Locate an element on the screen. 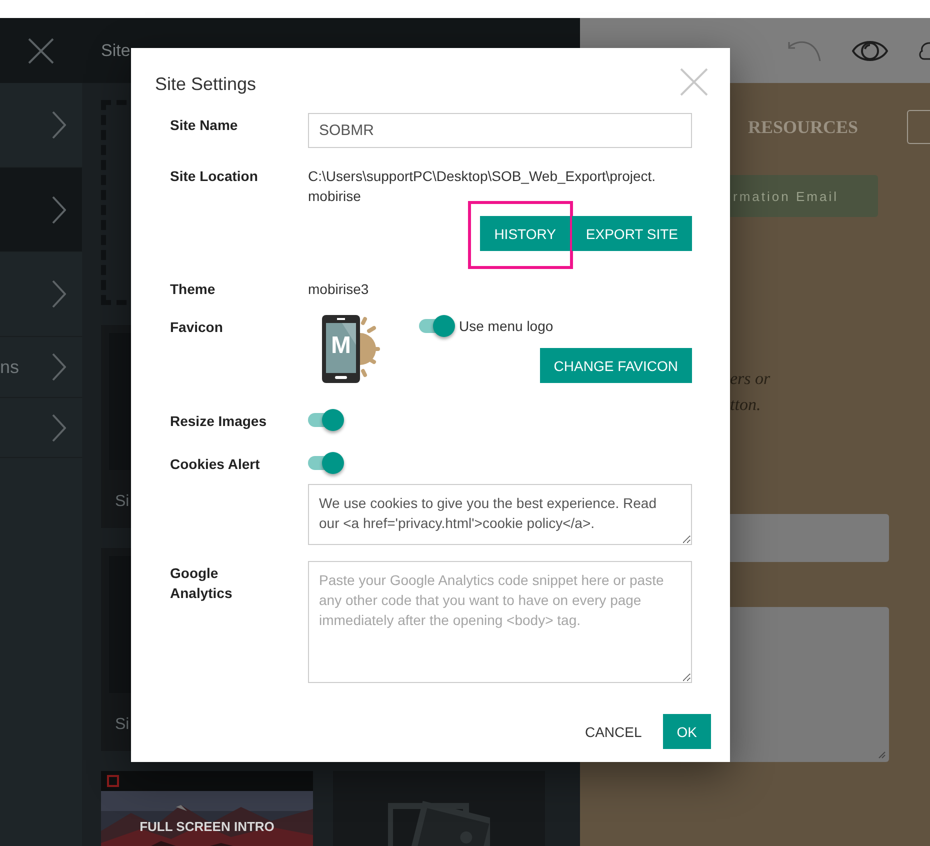  email-button: rmation Email is located at coordinates (804, 196).